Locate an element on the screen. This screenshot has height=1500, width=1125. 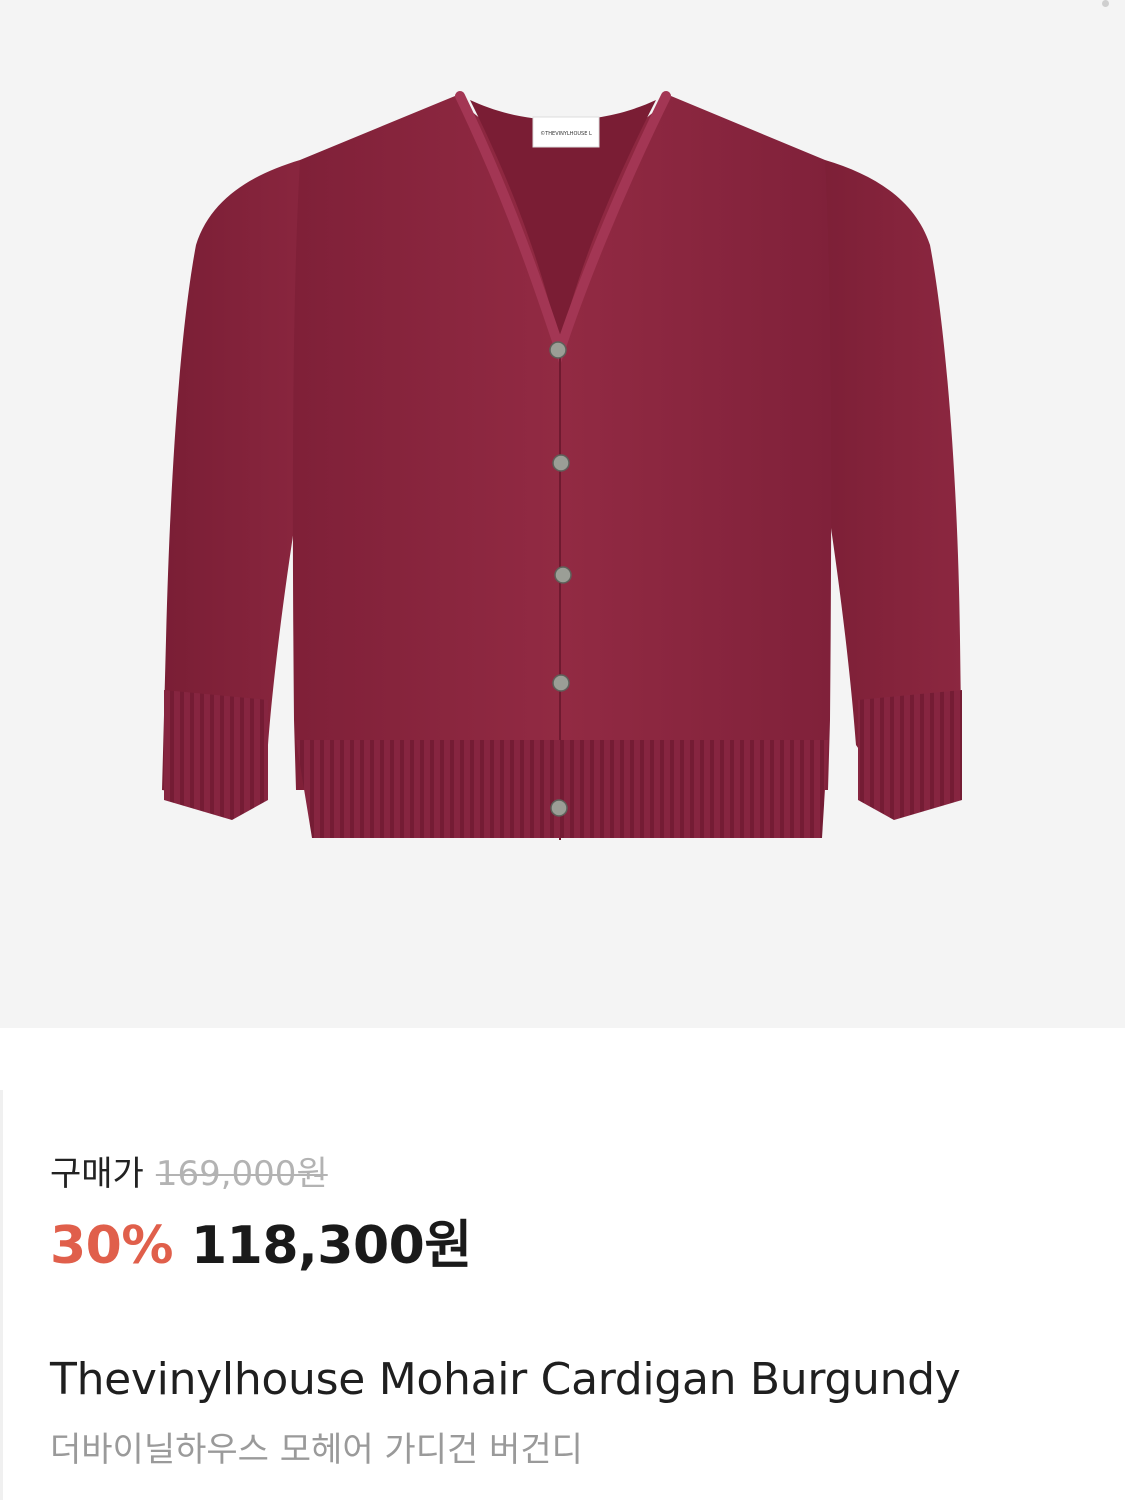
right-cuff is located at coordinates (910, 755).